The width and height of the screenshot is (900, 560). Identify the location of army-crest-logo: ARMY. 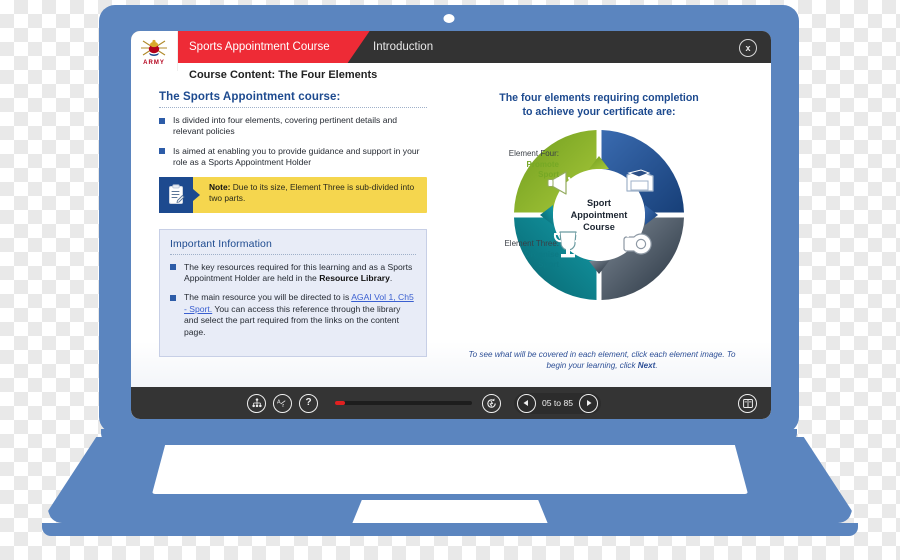
(154, 51).